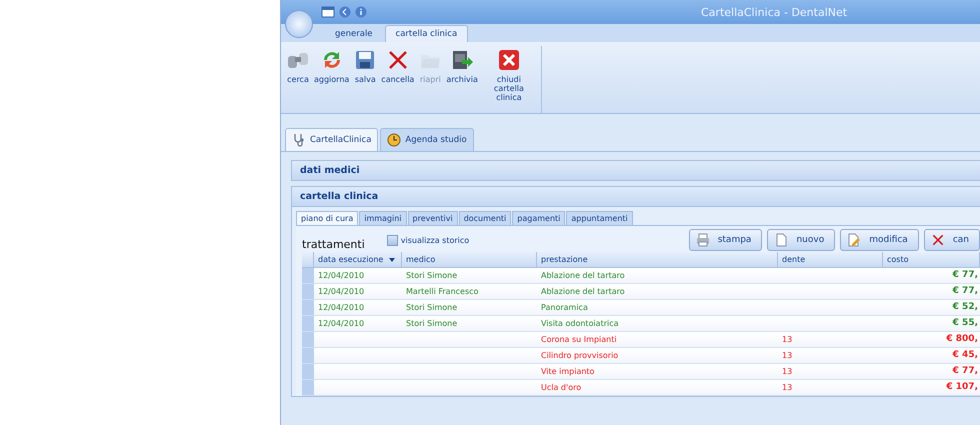 This screenshot has width=980, height=425. Describe the element at coordinates (462, 60) in the screenshot. I see `archive-box-icon` at that location.